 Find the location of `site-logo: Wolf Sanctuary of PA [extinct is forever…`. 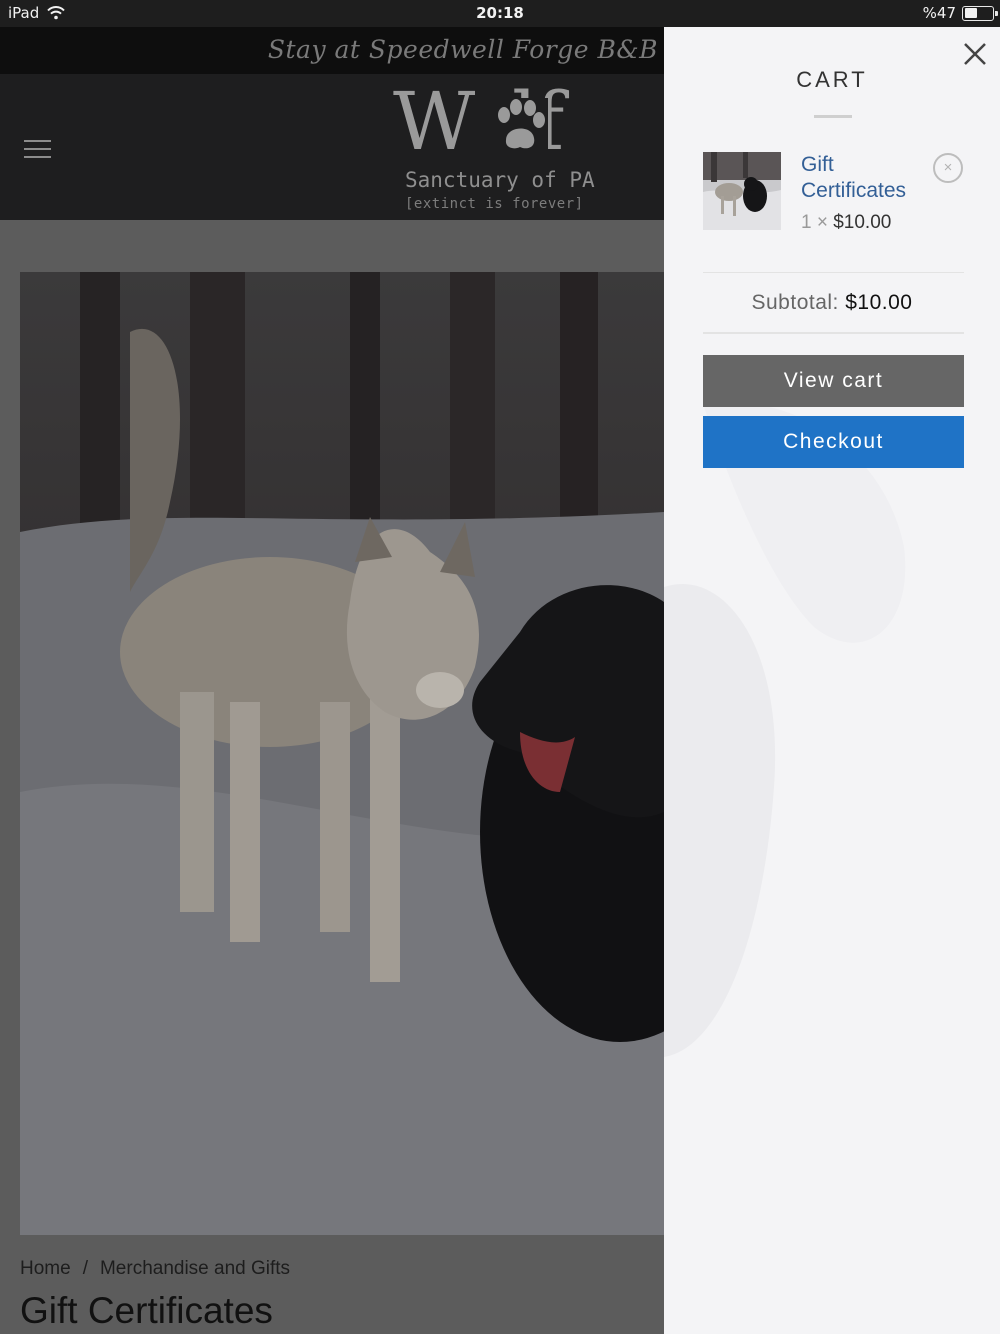

site-logo: Wolf Sanctuary of PA [extinct is forever… is located at coordinates (505, 147).